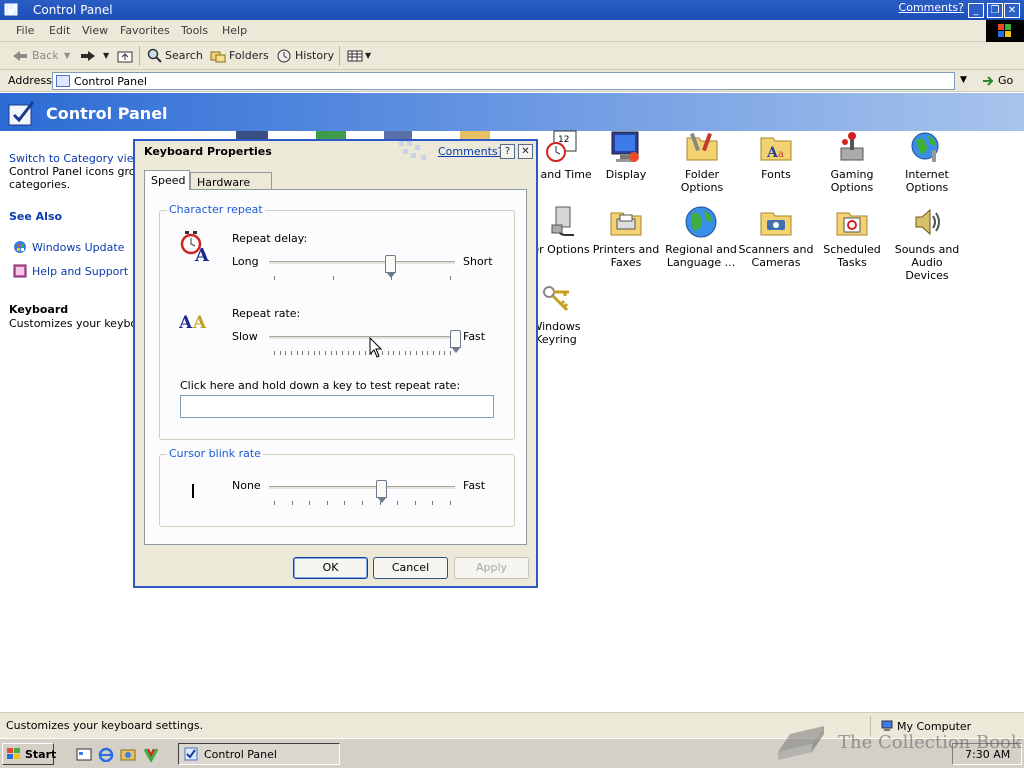 This screenshot has width=1024, height=768. Describe the element at coordinates (927, 243) in the screenshot. I see `item-sounds-and-audio-devices: Sounds and Audio Devices` at that location.